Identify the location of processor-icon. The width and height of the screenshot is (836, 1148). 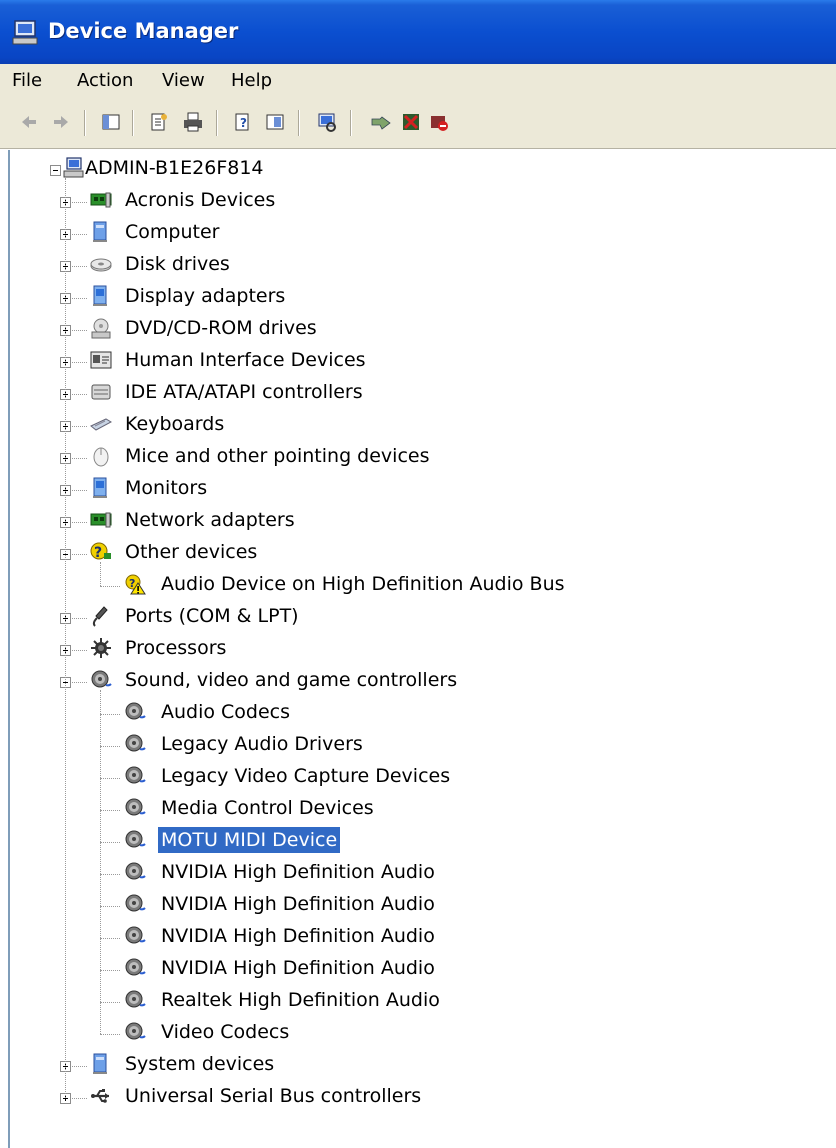
(101, 648).